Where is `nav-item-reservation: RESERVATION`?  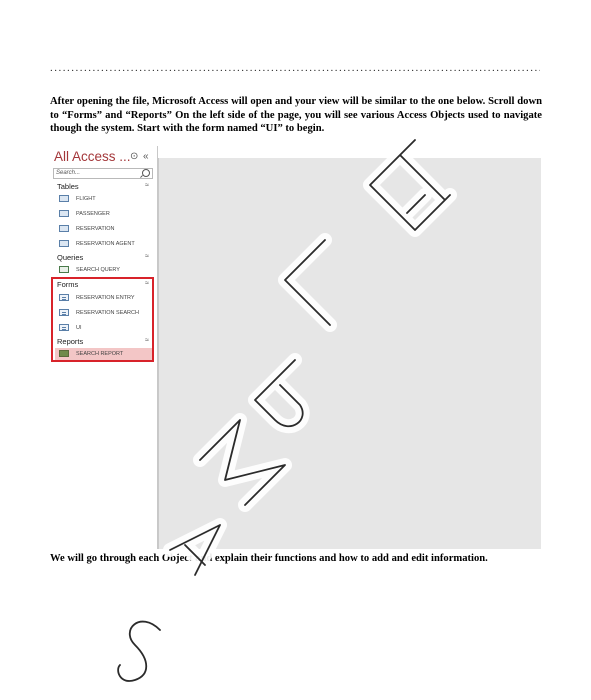 nav-item-reservation: RESERVATION is located at coordinates (106, 229).